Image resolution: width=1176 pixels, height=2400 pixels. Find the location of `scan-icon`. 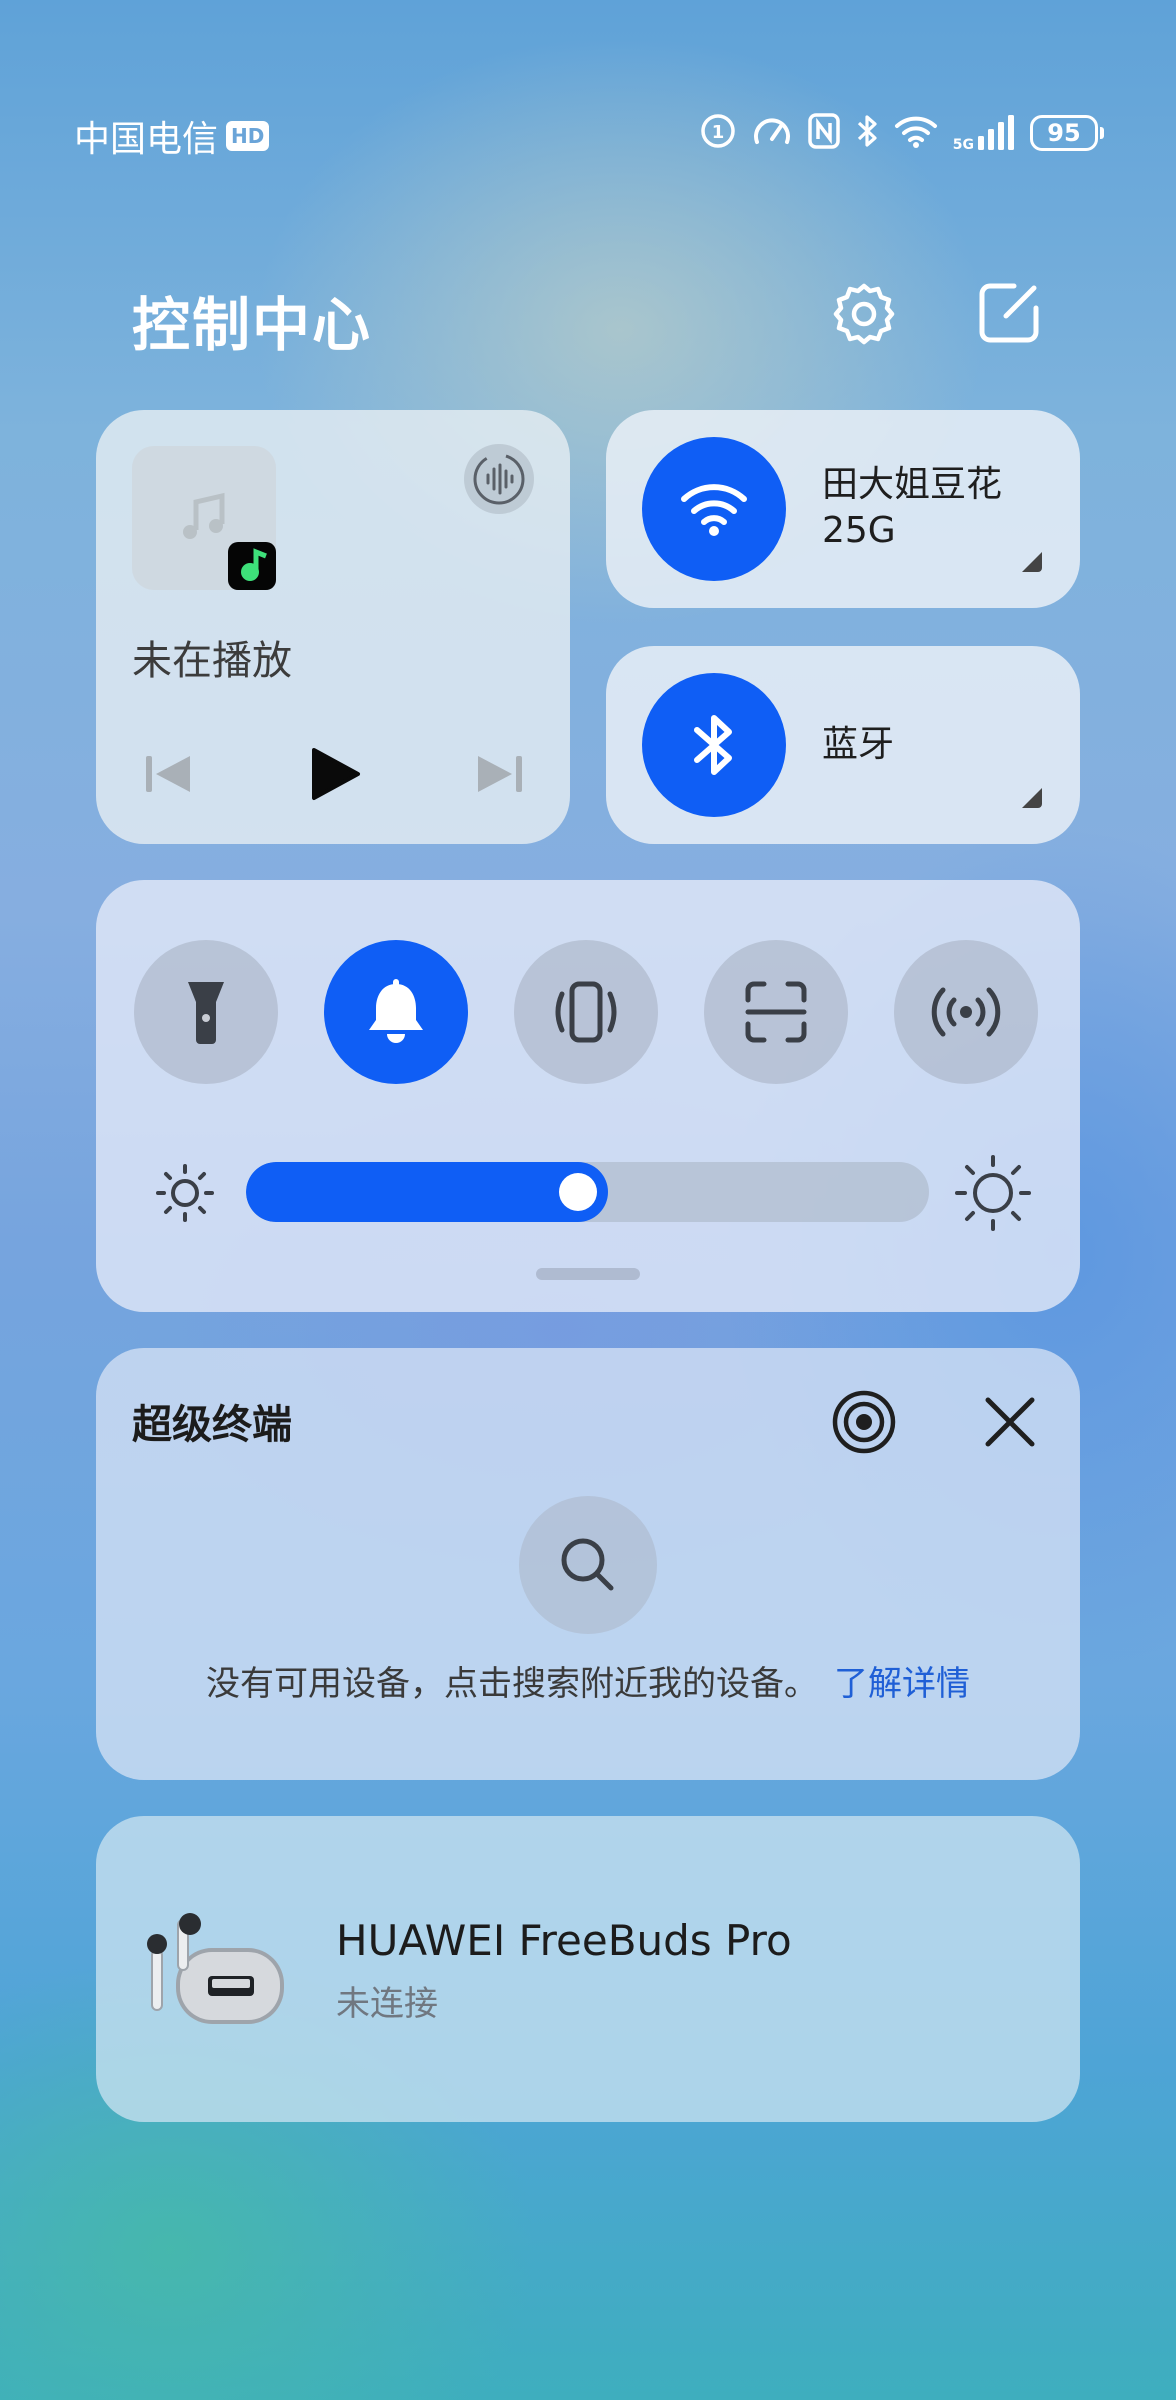

scan-icon is located at coordinates (776, 1012).